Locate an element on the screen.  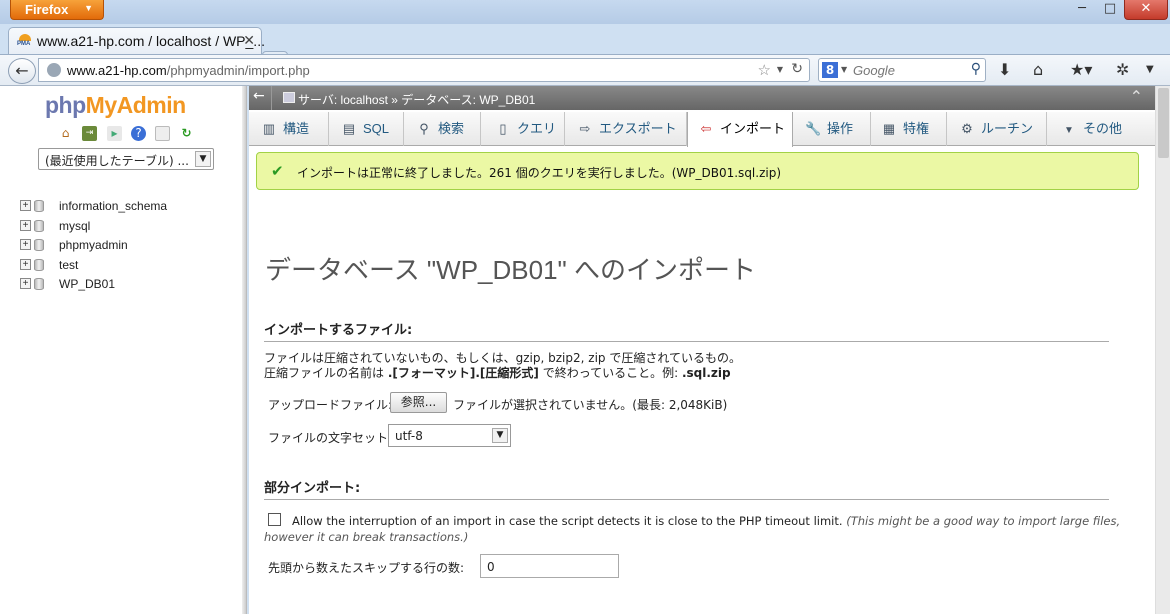
no-file-selected-text: ファイルが選択されていません。(最長: 2,048KiB) is located at coordinates (590, 405).